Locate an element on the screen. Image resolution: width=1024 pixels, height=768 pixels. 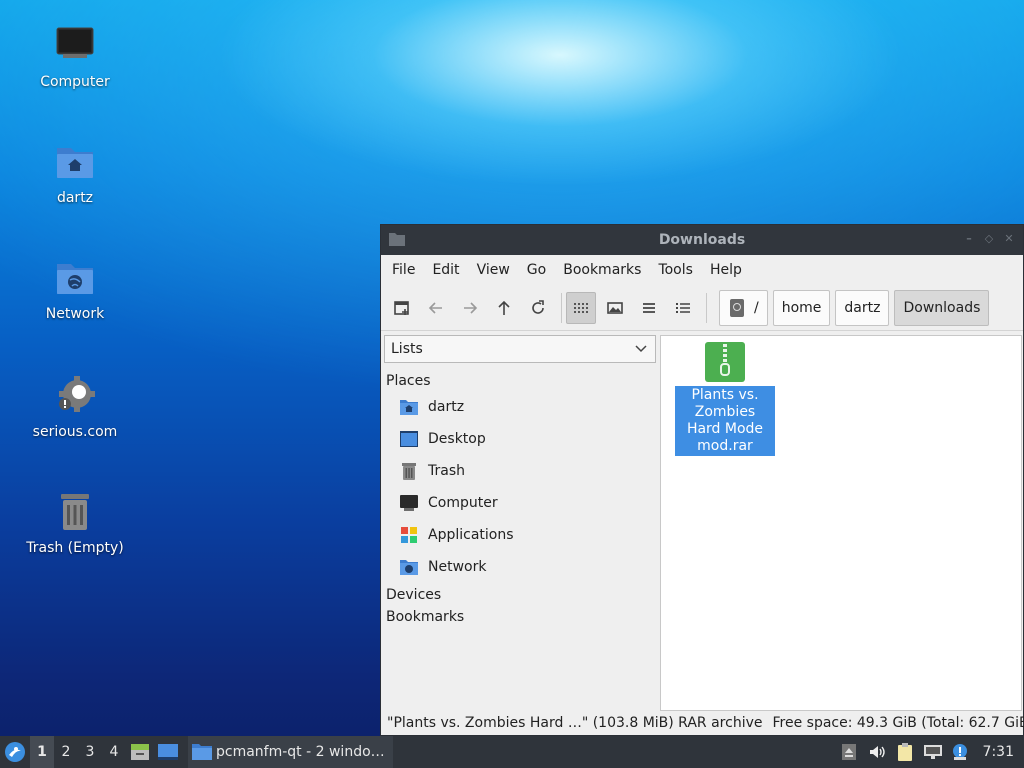
workspace-3: 3 is located at coordinates (90, 752).